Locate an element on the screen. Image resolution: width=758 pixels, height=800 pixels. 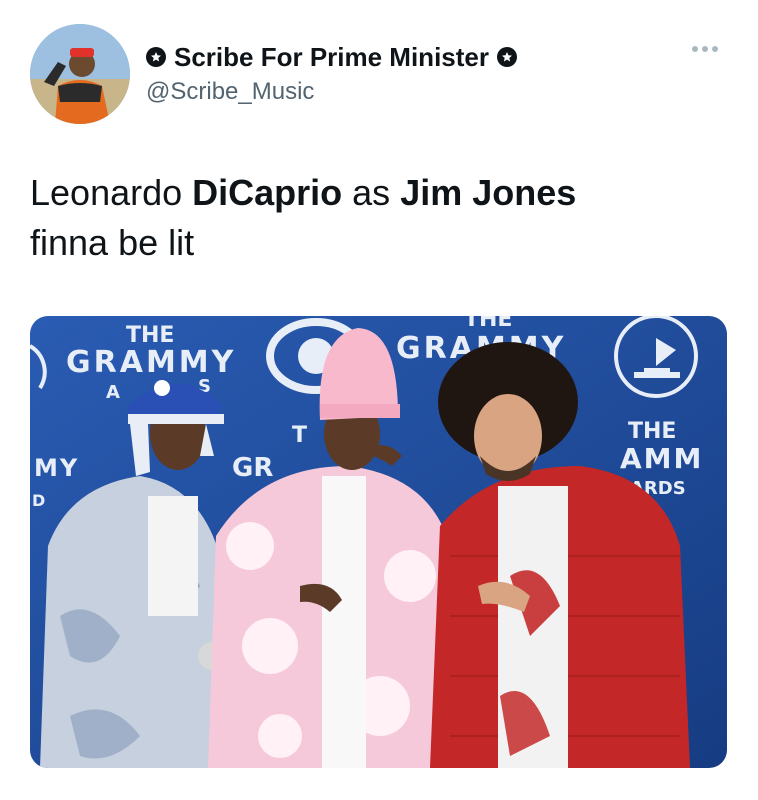
backdrop-text: T is located at coordinates (299, 435).